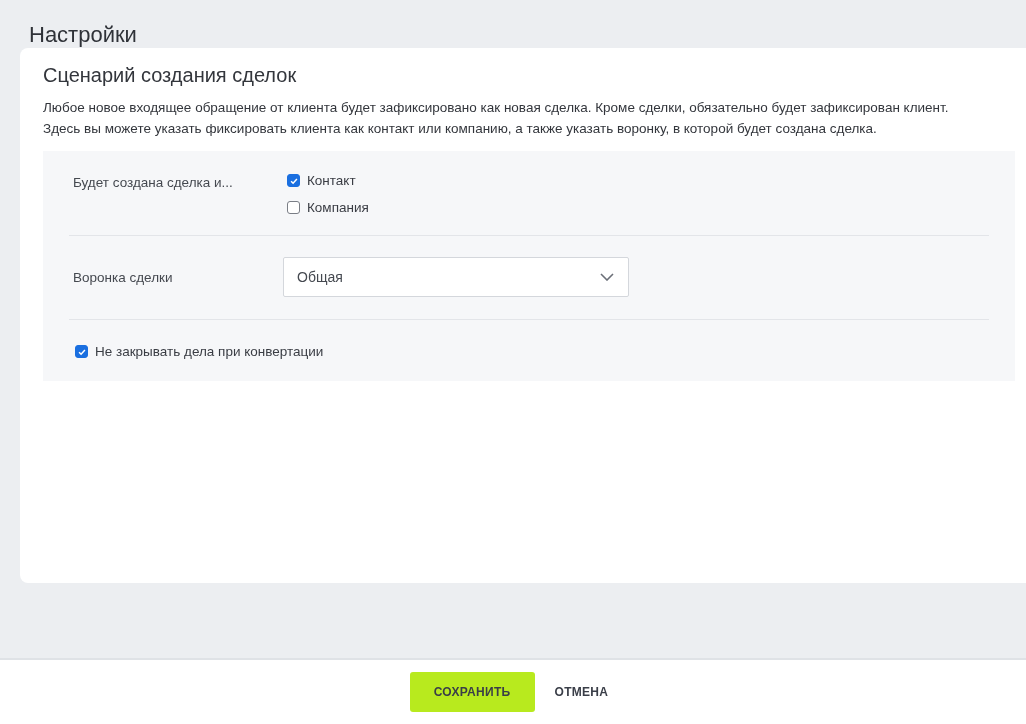 This screenshot has width=1026, height=724. Describe the element at coordinates (581, 692) in the screenshot. I see `cancel-button: ОТМЕНА` at that location.